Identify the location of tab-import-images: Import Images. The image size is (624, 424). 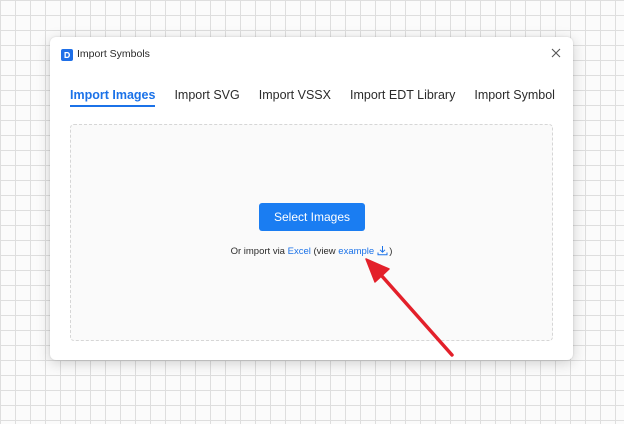
(113, 97).